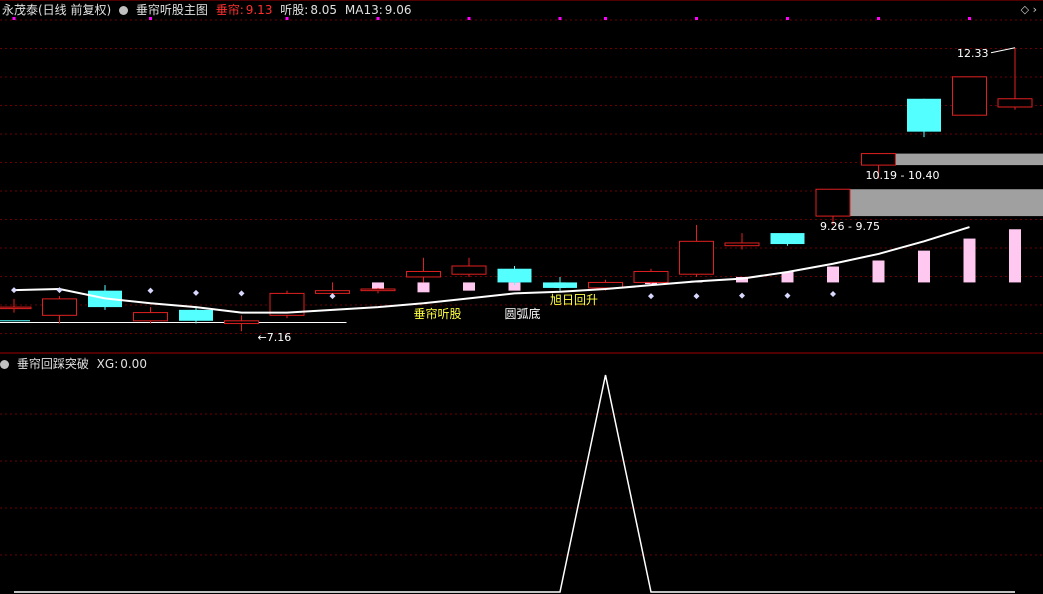 The width and height of the screenshot is (1043, 594). Describe the element at coordinates (294, 10) in the screenshot. I see `field-tg-label: 听股:` at that location.